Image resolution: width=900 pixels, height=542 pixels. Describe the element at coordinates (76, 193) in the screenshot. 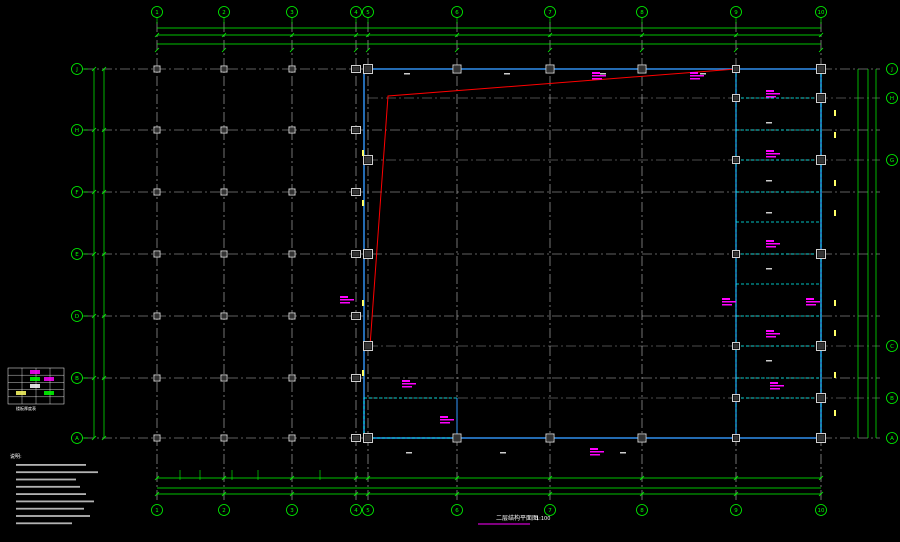

I see `row-axis-left-label: F` at that location.